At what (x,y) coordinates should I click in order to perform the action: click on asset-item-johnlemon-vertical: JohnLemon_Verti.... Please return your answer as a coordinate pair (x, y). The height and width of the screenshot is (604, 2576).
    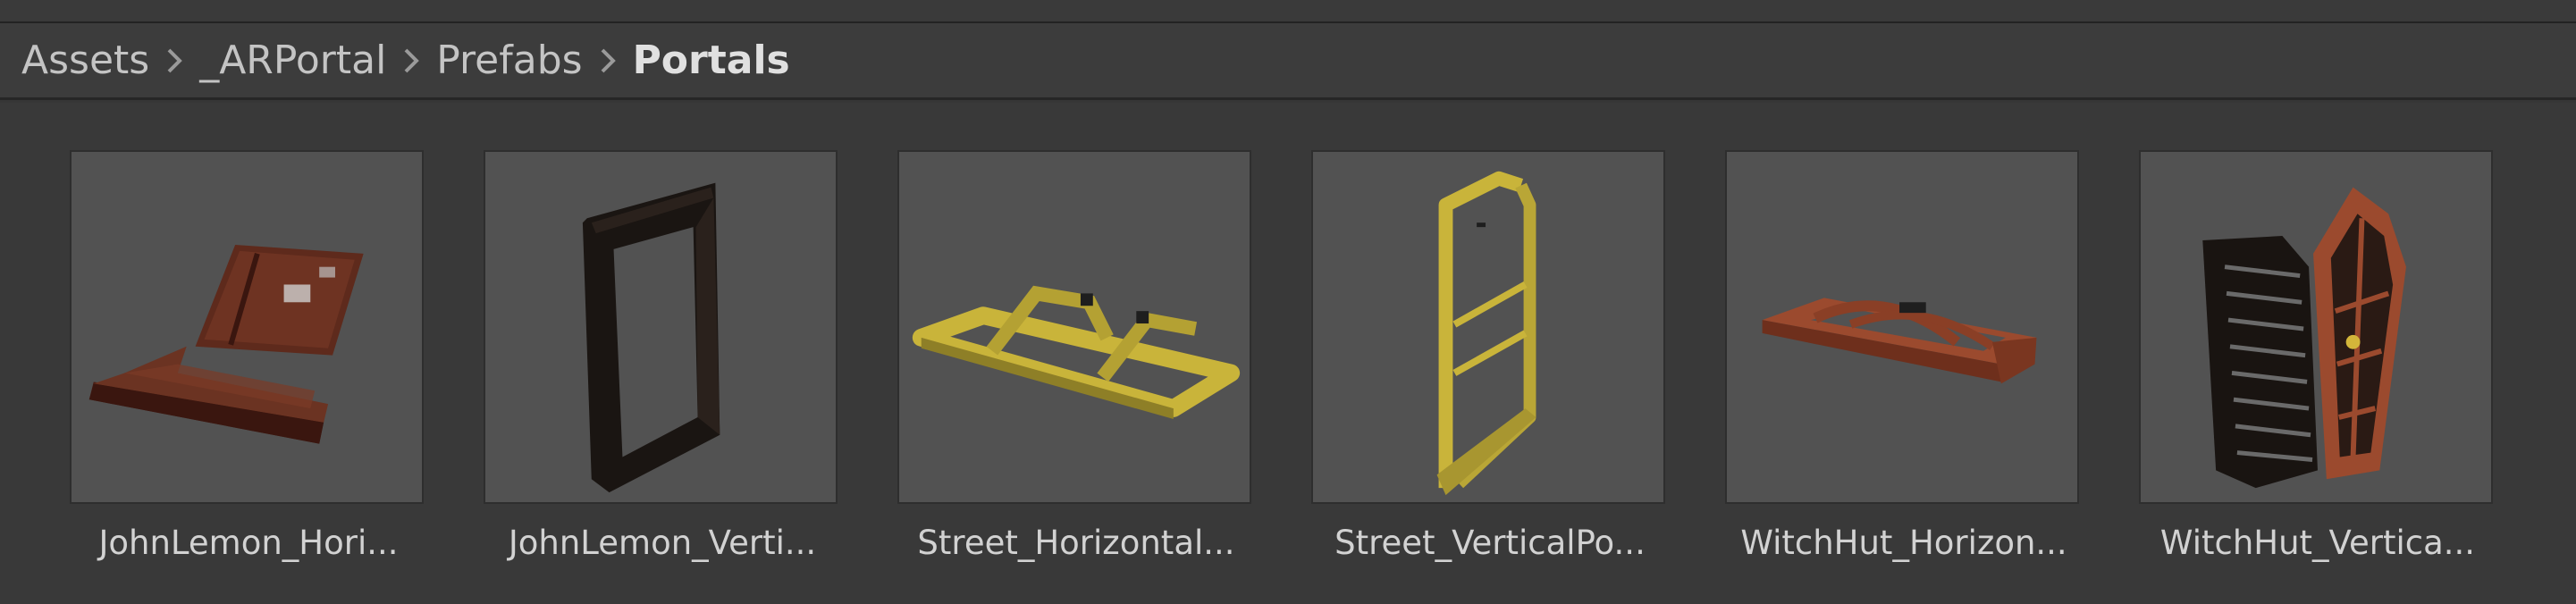
    Looking at the image, I should click on (663, 364).